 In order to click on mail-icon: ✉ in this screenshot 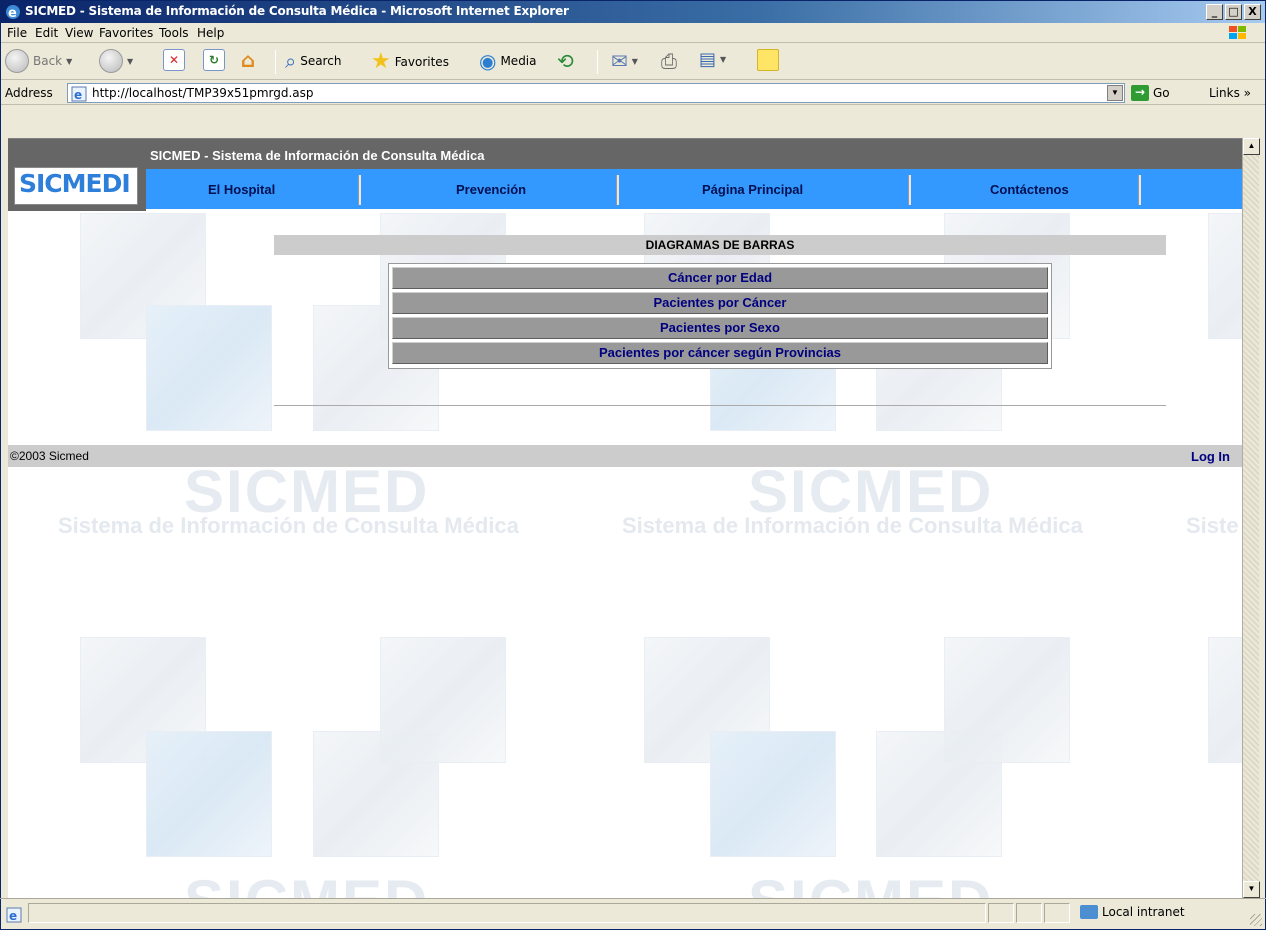, I will do `click(619, 61)`.